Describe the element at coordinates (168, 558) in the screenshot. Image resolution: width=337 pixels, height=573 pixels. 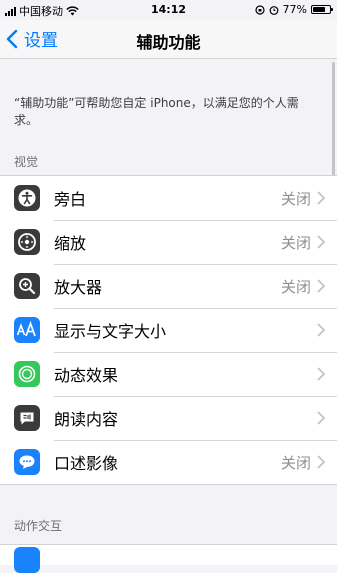
I see `interaction-settings-group` at that location.